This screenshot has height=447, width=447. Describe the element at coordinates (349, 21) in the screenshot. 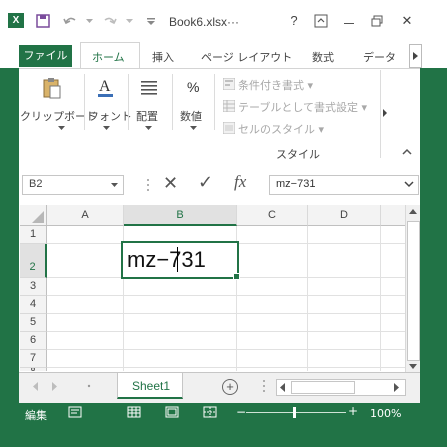

I see `minimize-button` at that location.